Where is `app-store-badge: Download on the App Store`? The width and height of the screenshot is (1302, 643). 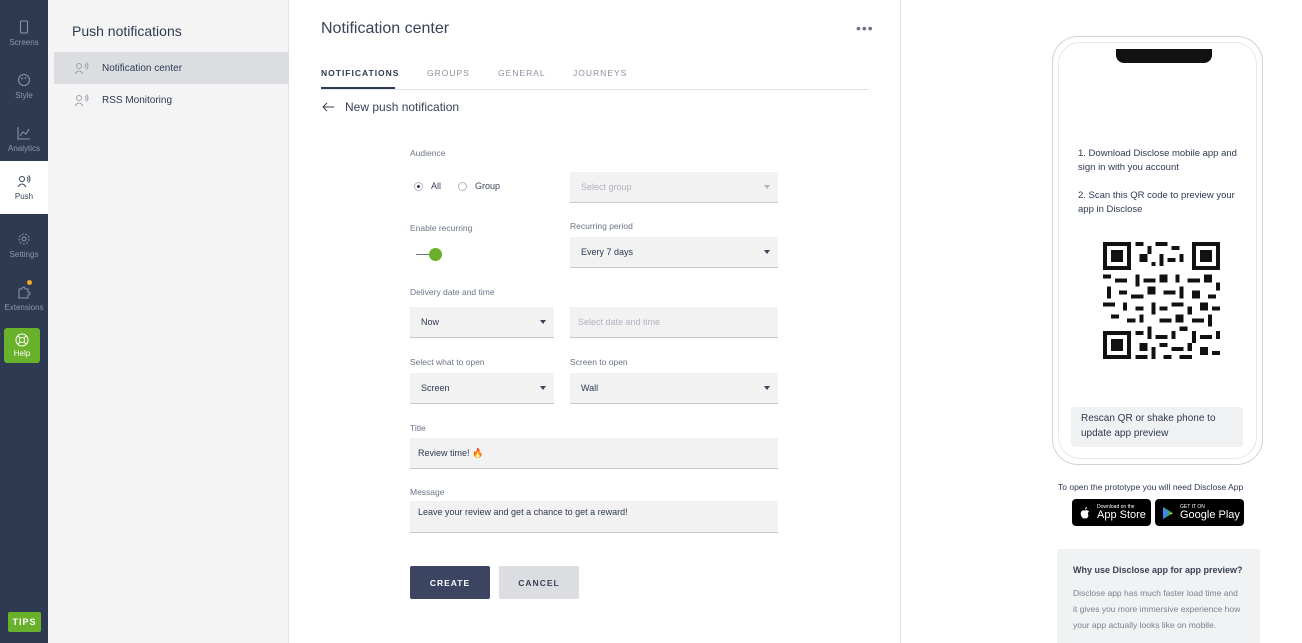
app-store-badge: Download on the App Store is located at coordinates (1111, 512).